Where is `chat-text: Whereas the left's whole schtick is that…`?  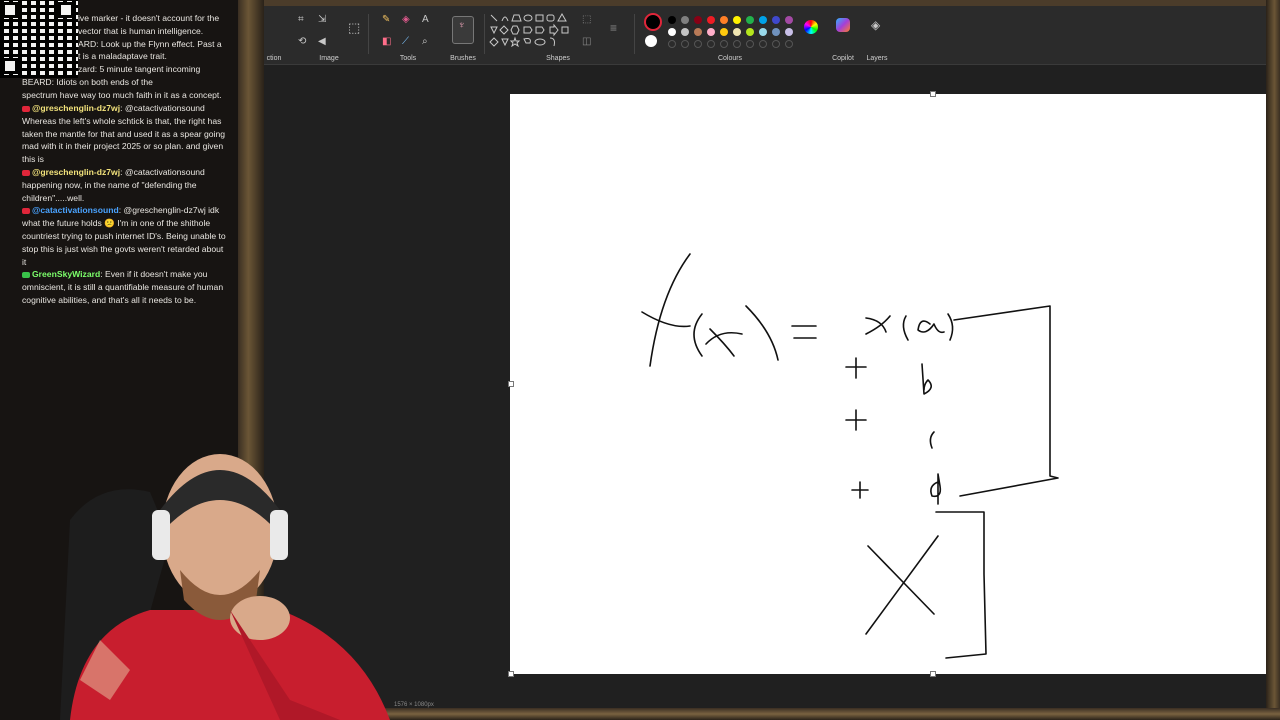 chat-text: Whereas the left's whole schtick is that… is located at coordinates (122, 120).